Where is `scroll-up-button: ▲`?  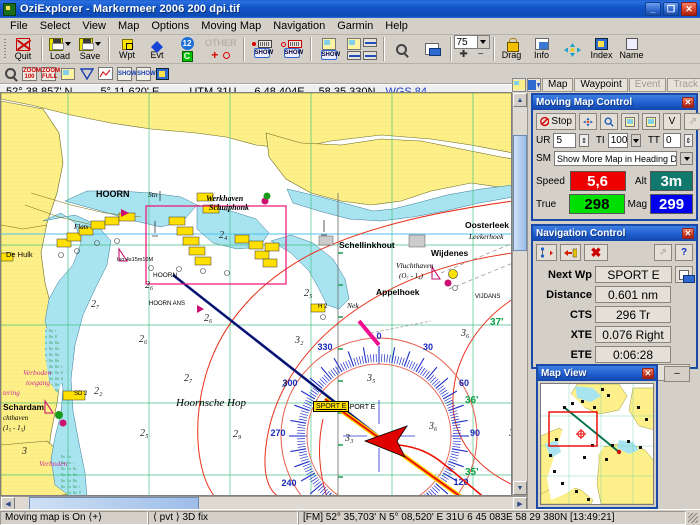 scroll-up-button: ▲ is located at coordinates (520, 100).